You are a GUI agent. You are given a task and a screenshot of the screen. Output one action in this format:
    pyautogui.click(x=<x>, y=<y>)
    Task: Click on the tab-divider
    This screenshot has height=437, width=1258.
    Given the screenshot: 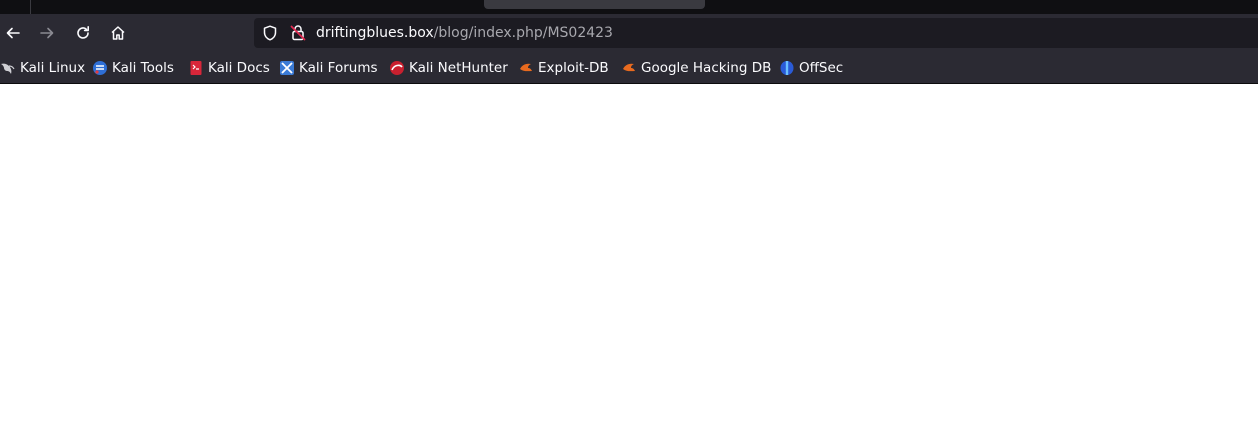 What is the action you would take?
    pyautogui.click(x=30, y=7)
    